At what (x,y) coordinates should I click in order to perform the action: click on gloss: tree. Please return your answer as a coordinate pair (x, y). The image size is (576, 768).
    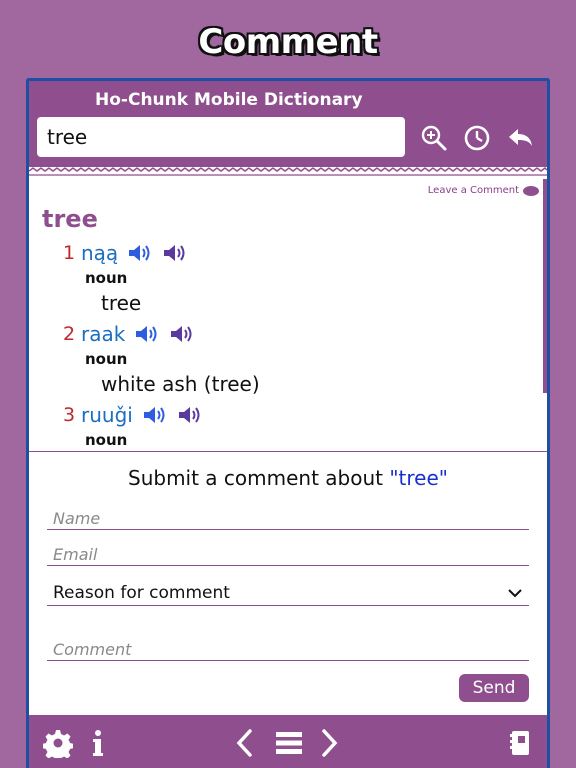
    Looking at the image, I should click on (121, 303).